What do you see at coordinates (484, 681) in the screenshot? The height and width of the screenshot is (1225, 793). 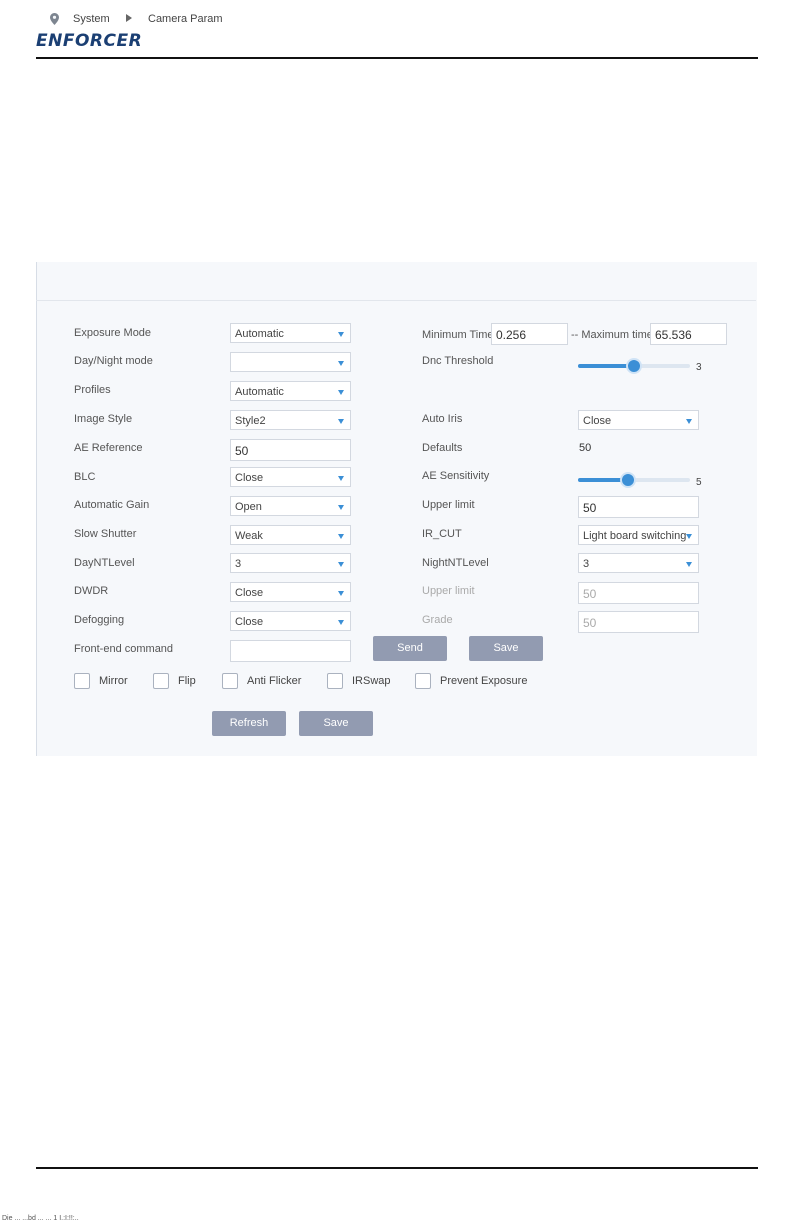 I see `prevent-exposure-label: Prevent Exposure` at bounding box center [484, 681].